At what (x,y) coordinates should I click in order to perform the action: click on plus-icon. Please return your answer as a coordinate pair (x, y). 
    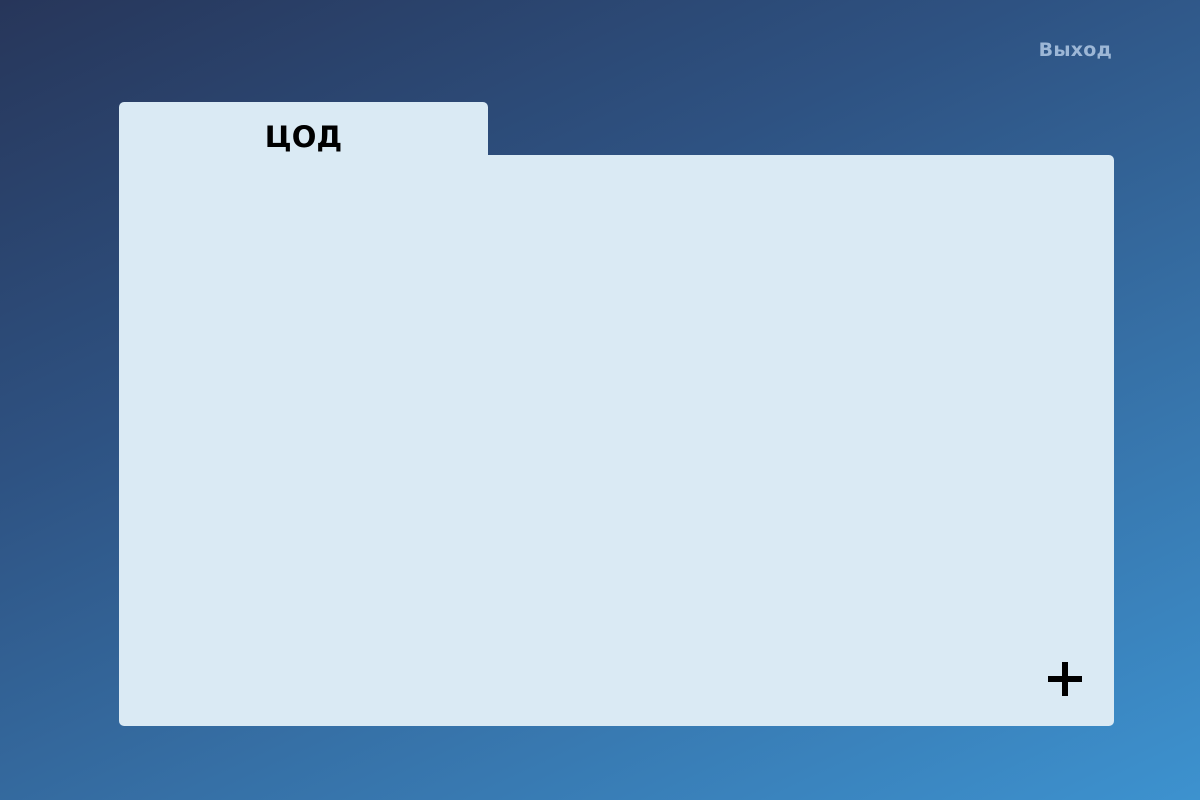
    Looking at the image, I should click on (1065, 679).